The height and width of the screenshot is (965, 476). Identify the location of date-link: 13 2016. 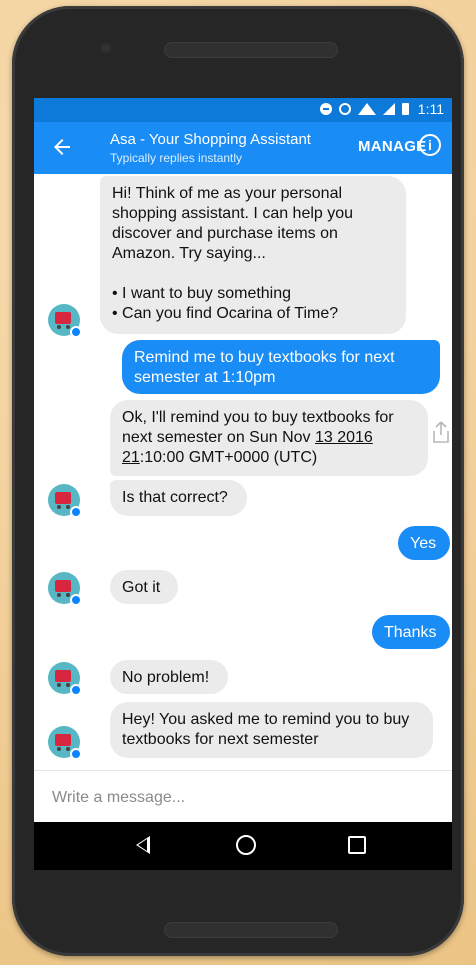
(344, 437).